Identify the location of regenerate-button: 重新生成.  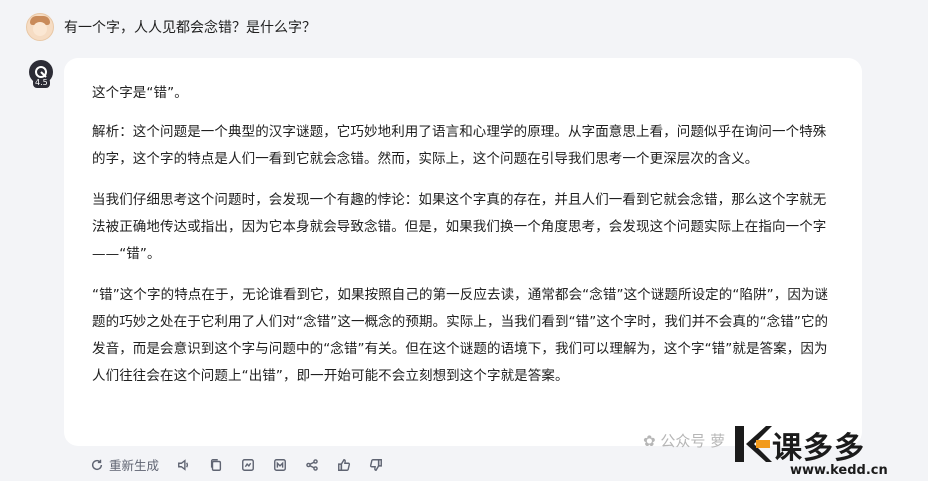
(124, 464).